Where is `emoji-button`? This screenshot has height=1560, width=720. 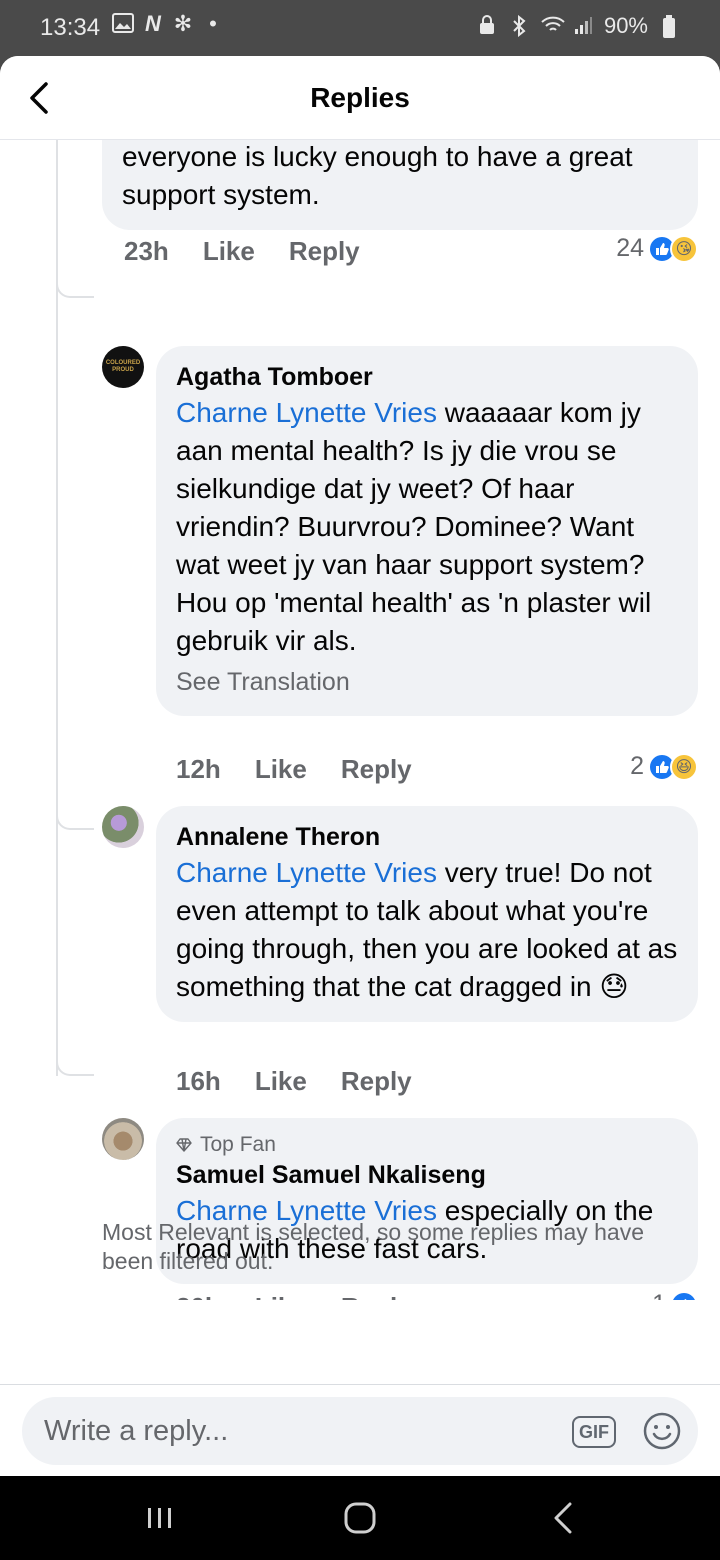 emoji-button is located at coordinates (662, 1431).